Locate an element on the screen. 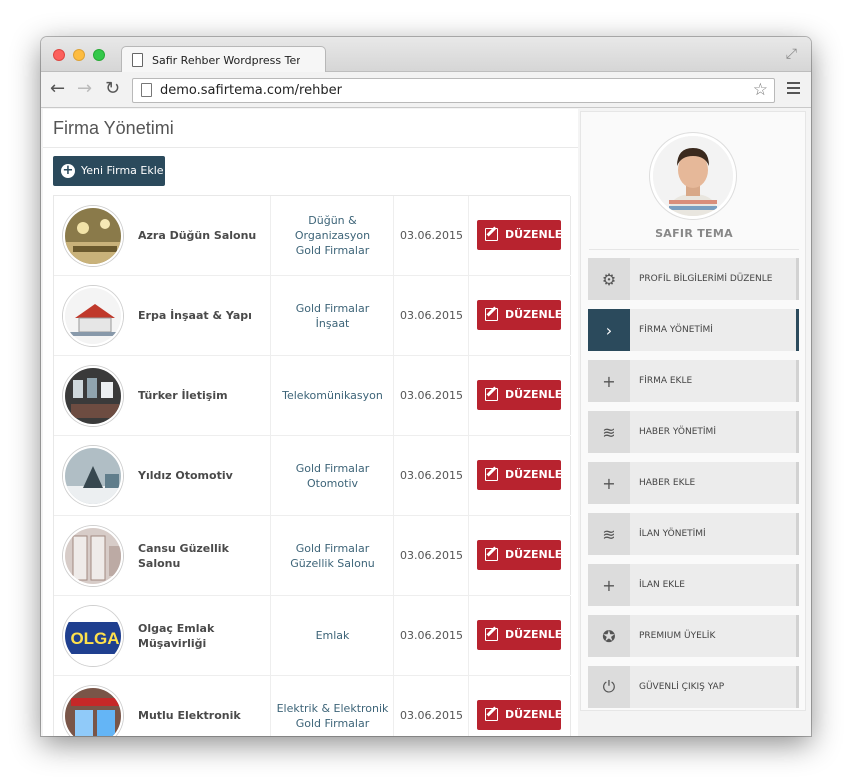 The image size is (852, 782). firm-name: Mutlu Elektronik is located at coordinates (202, 706).